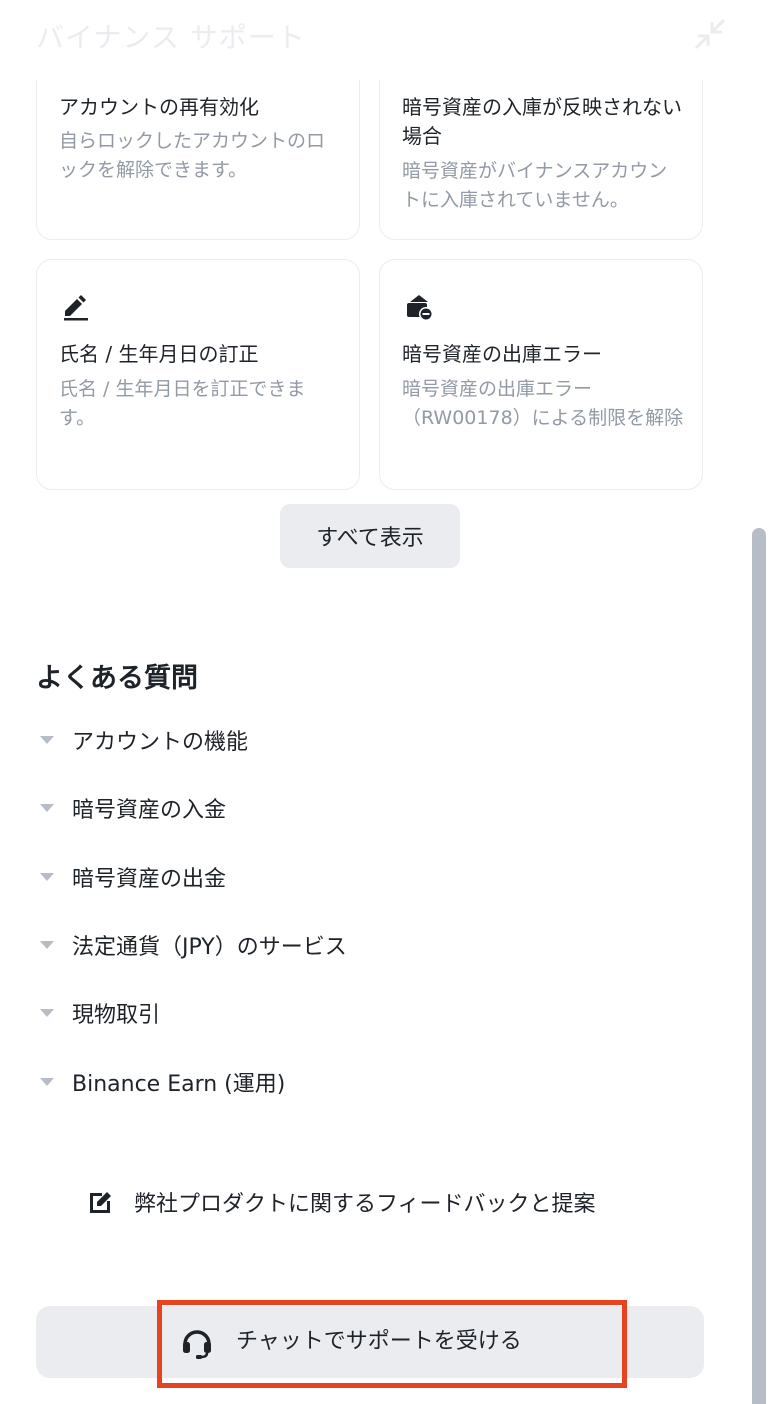 The width and height of the screenshot is (774, 1404). Describe the element at coordinates (209, 947) in the screenshot. I see `faq-item-label: 法定通貨（JPY）のサービス` at that location.